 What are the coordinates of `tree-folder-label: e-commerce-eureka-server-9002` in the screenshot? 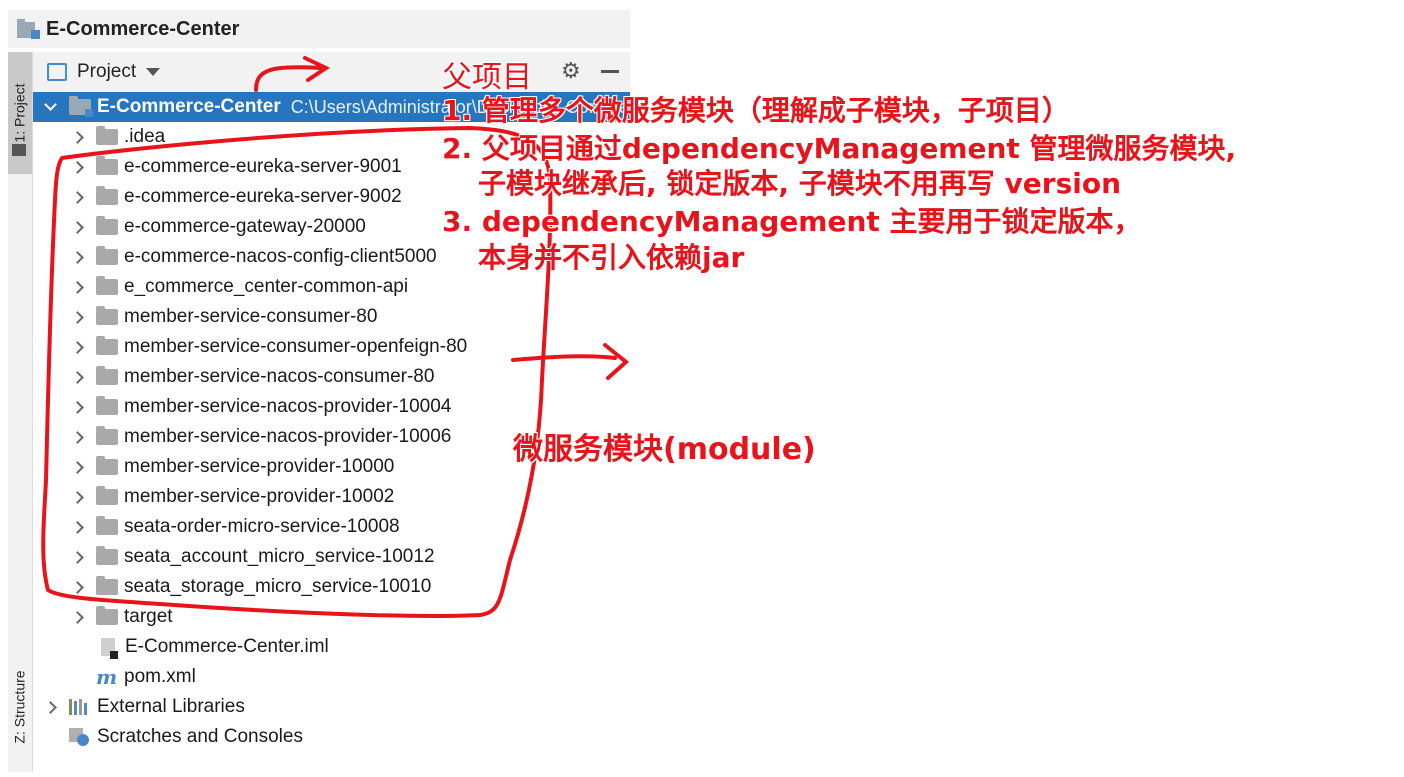 It's located at (263, 196).